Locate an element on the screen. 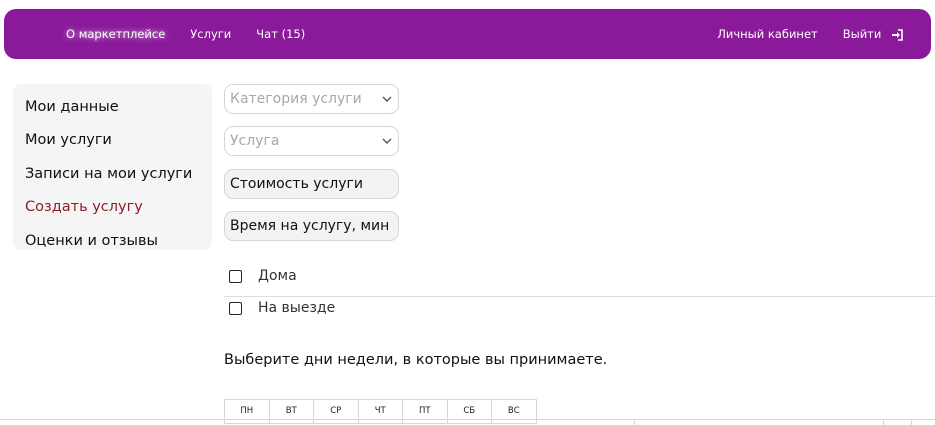 The height and width of the screenshot is (425, 935). day-sun: ВС is located at coordinates (514, 412).